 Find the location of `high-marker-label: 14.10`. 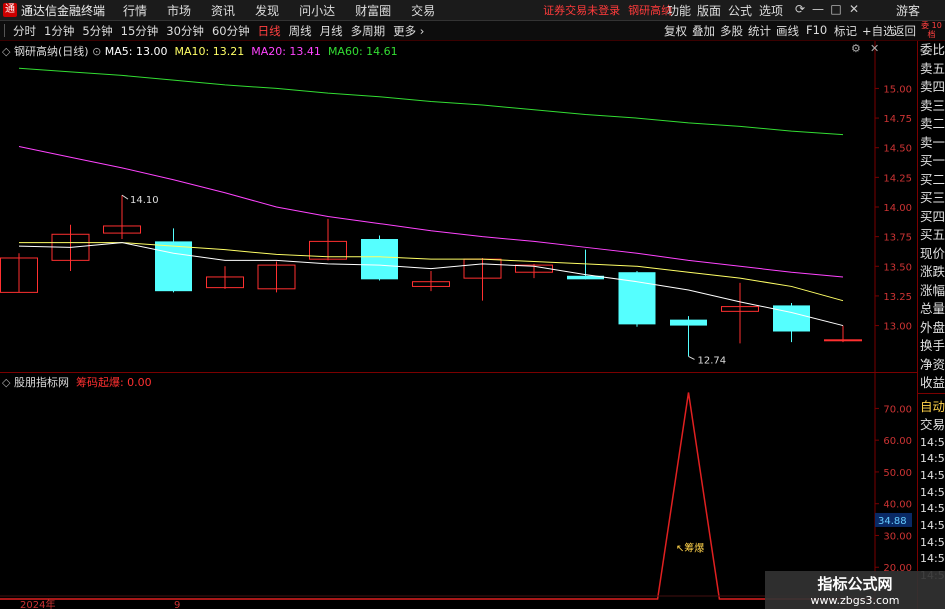

high-marker-label: 14.10 is located at coordinates (144, 200).